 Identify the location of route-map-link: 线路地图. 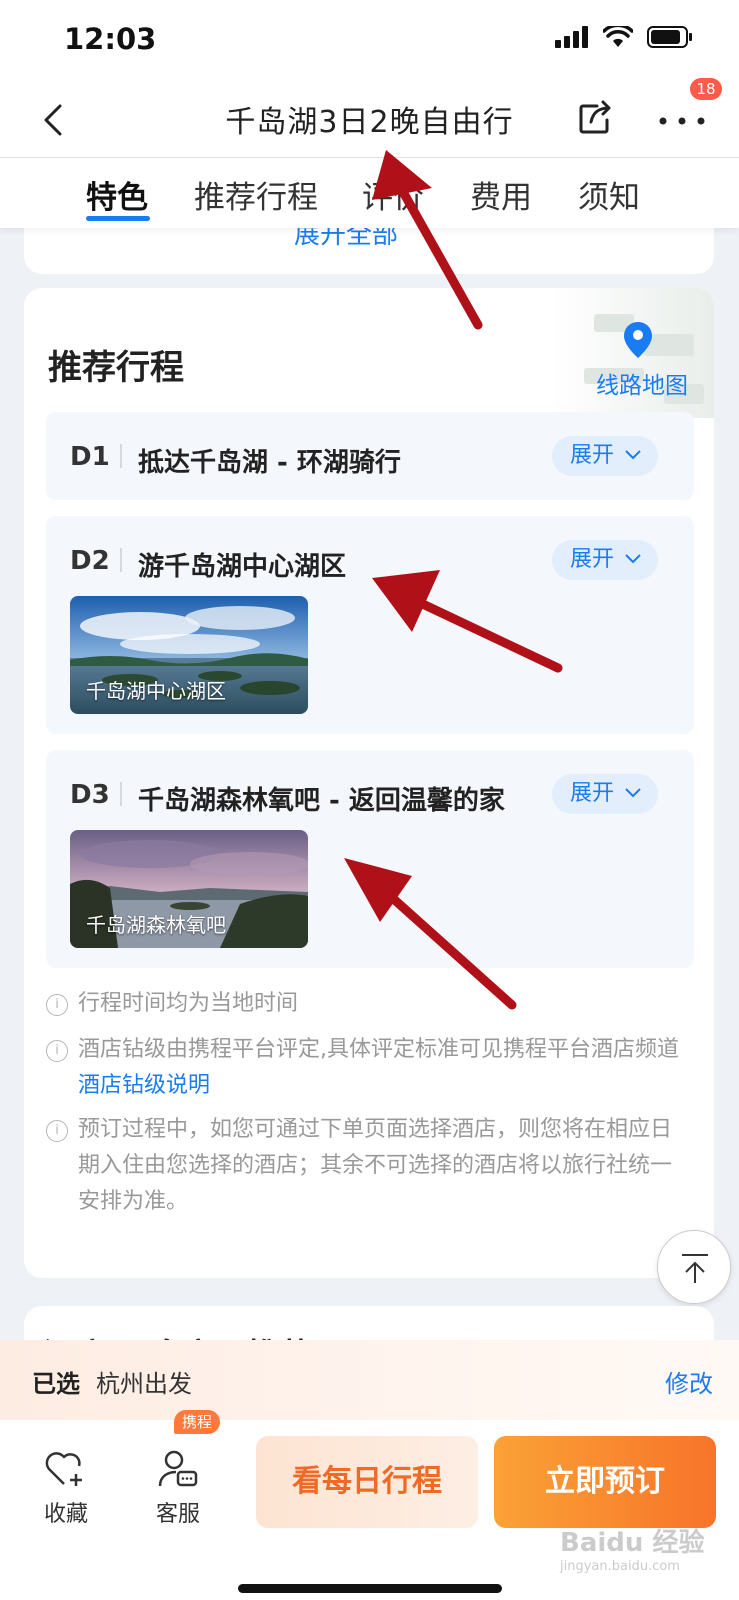
(642, 383).